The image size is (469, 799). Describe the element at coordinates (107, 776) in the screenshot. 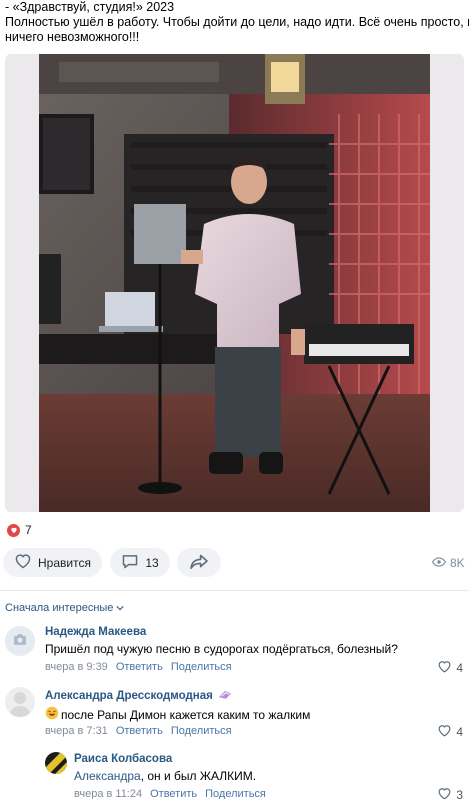

I see `reply-mention: Александра` at that location.